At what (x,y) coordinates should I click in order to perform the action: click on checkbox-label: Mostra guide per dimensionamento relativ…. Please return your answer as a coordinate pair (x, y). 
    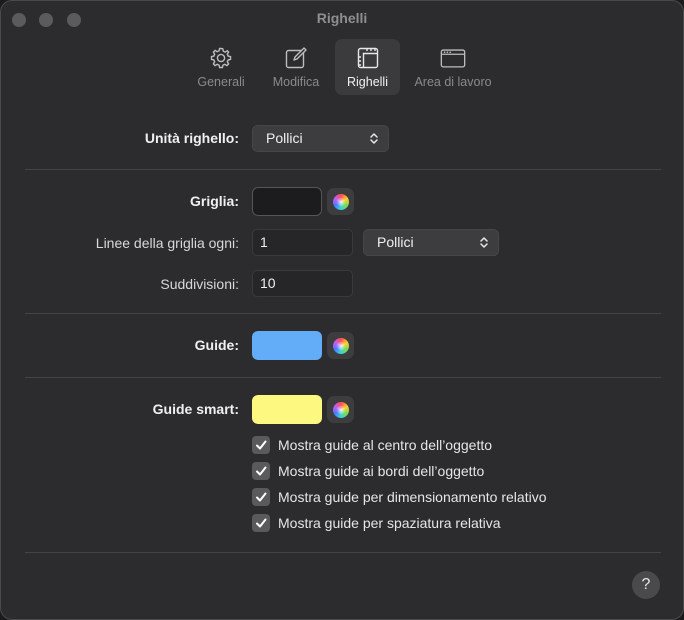
    Looking at the image, I should click on (412, 497).